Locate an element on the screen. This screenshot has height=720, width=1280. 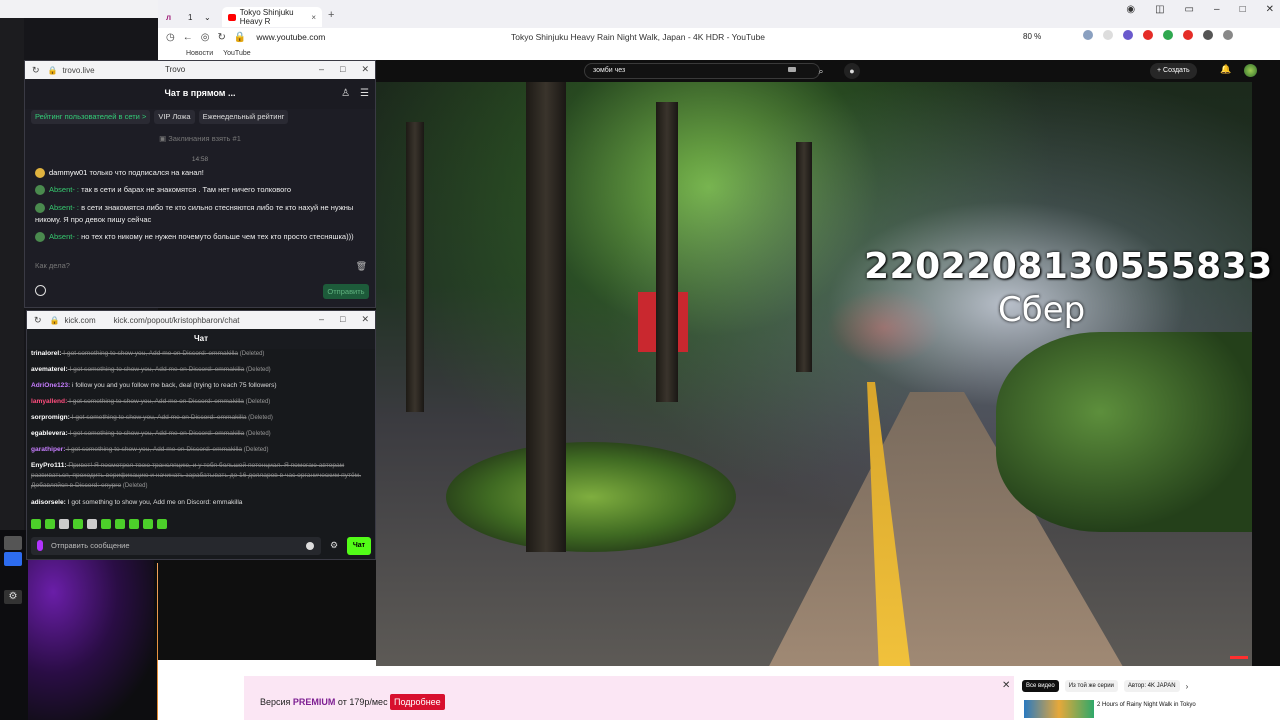
chevron-down-icon: ⌄ is located at coordinates (207, 17).